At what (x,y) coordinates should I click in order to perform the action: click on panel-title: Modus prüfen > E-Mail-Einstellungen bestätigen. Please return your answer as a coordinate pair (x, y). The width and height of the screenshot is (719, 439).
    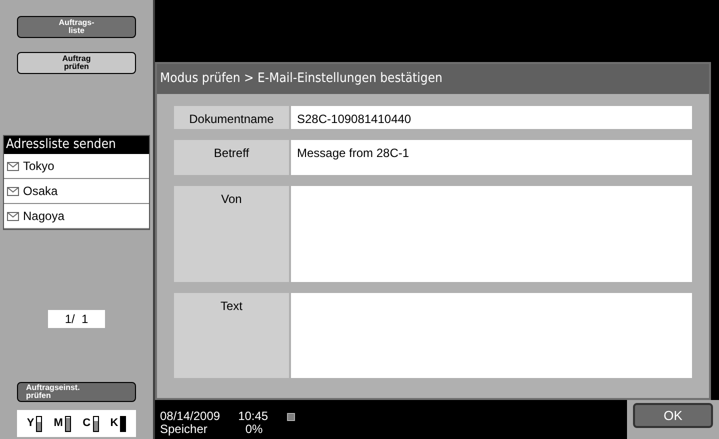
    Looking at the image, I should click on (433, 79).